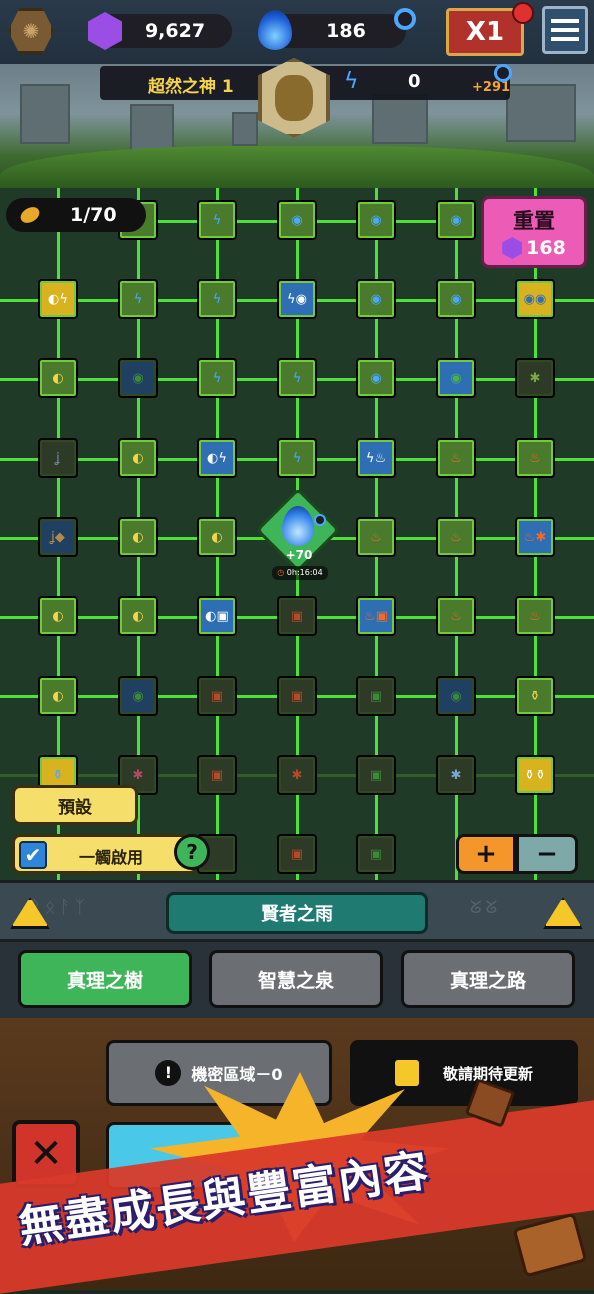 The height and width of the screenshot is (1294, 594). I want to click on skill-node: ◉◉, so click(535, 299).